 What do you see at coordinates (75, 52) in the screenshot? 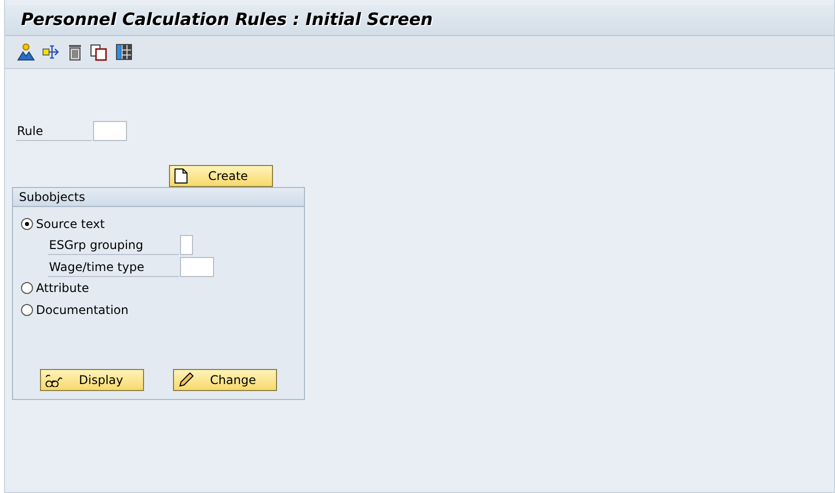
I see `trash-icon` at bounding box center [75, 52].